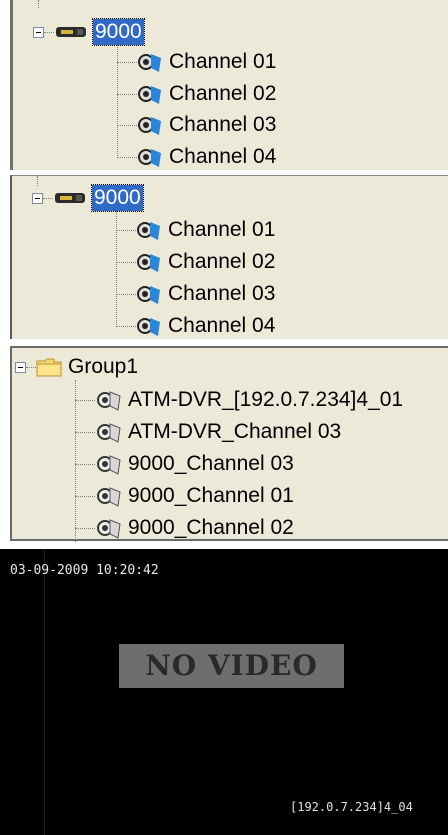 The width and height of the screenshot is (448, 835). What do you see at coordinates (211, 463) in the screenshot?
I see `group-channel-label: 9000_Channel 03` at bounding box center [211, 463].